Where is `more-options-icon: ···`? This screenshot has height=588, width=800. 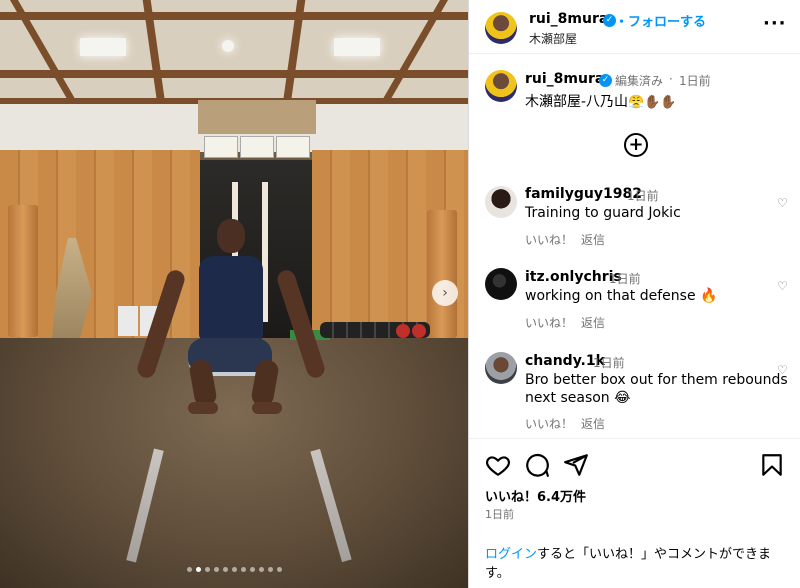
more-options-icon: ··· is located at coordinates (775, 23).